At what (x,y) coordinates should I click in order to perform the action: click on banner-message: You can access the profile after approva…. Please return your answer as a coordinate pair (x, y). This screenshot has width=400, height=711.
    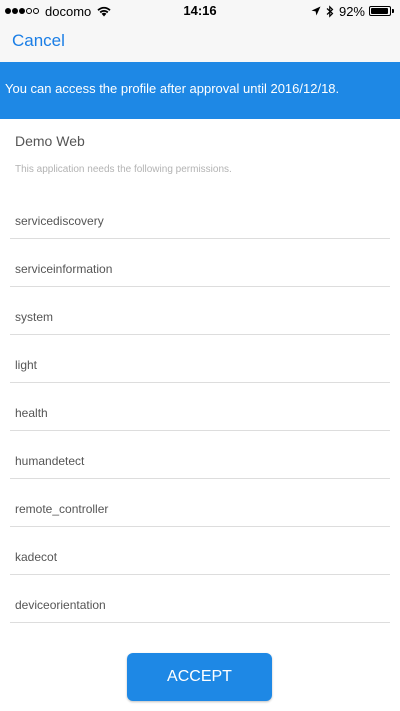
    Looking at the image, I should click on (172, 88).